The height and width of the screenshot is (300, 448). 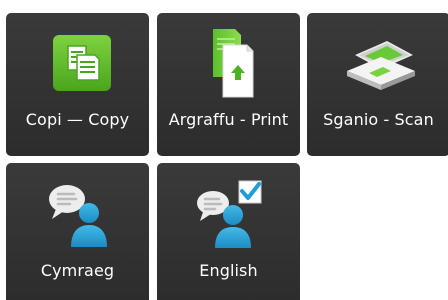 What do you see at coordinates (77, 63) in the screenshot?
I see `copy-icon` at bounding box center [77, 63].